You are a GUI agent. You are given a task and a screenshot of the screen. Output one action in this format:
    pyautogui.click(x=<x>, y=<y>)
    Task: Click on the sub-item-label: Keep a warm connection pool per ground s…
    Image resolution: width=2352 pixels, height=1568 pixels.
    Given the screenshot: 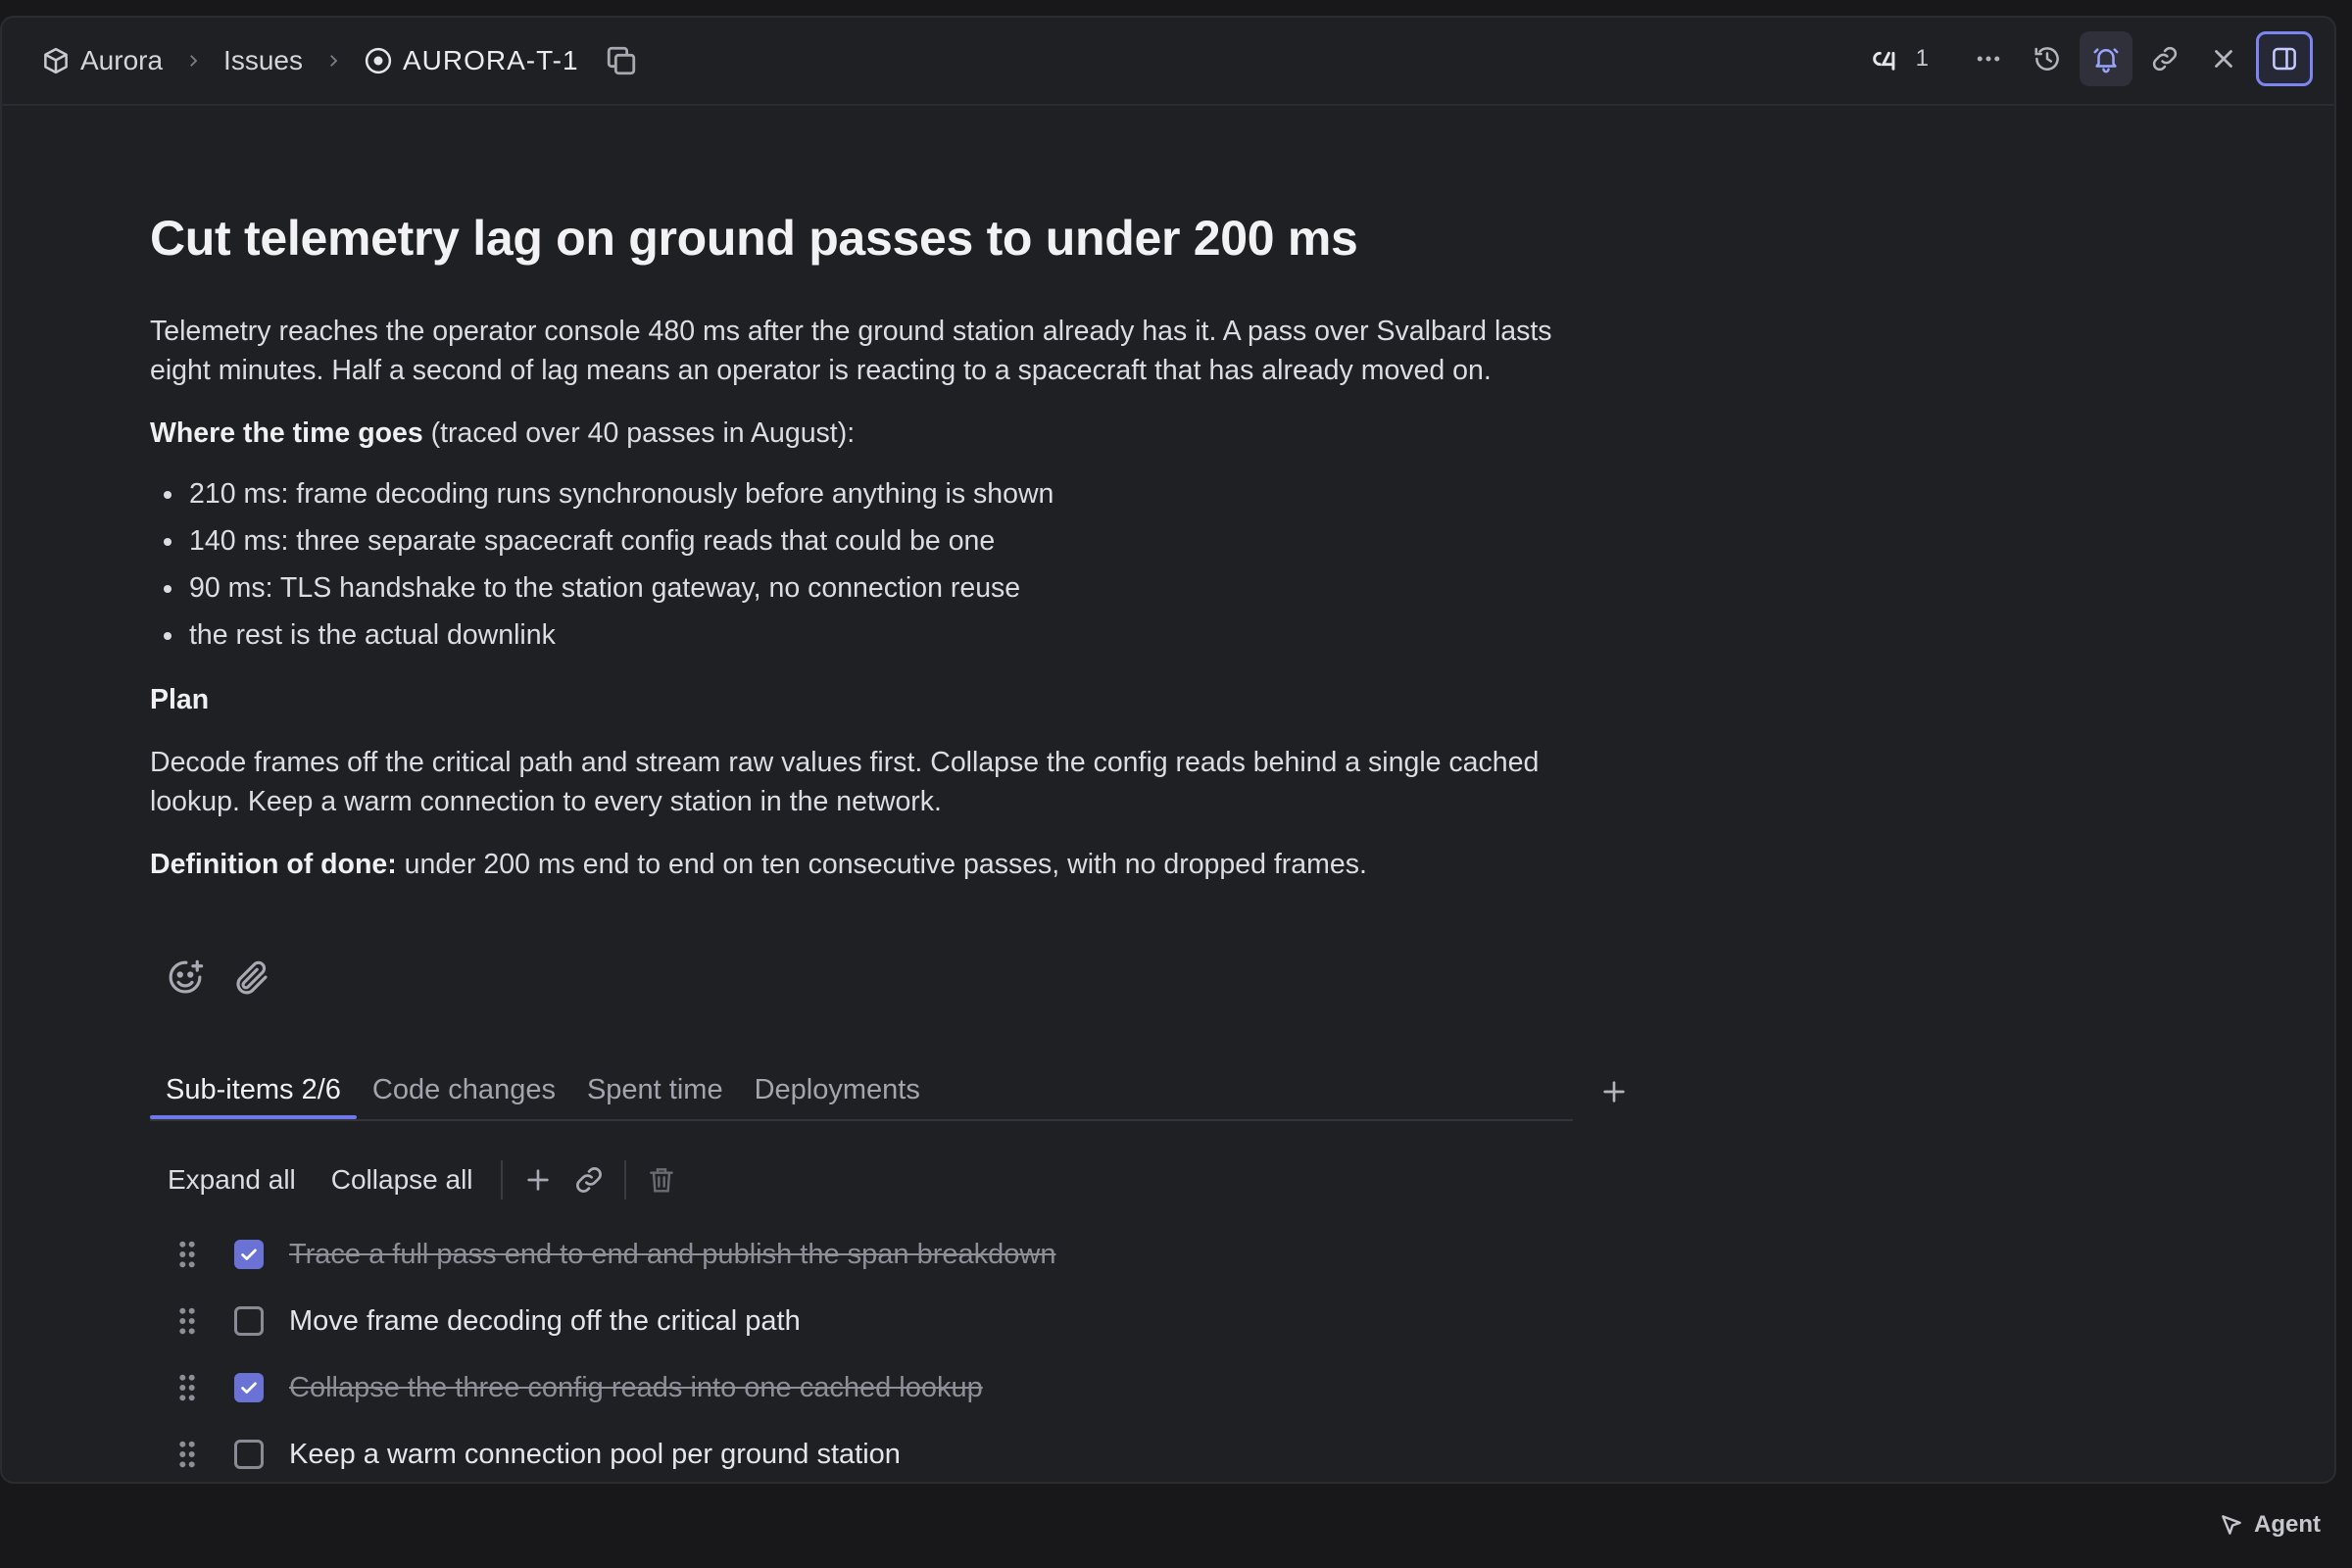 What is the action you would take?
    pyautogui.click(x=595, y=1455)
    